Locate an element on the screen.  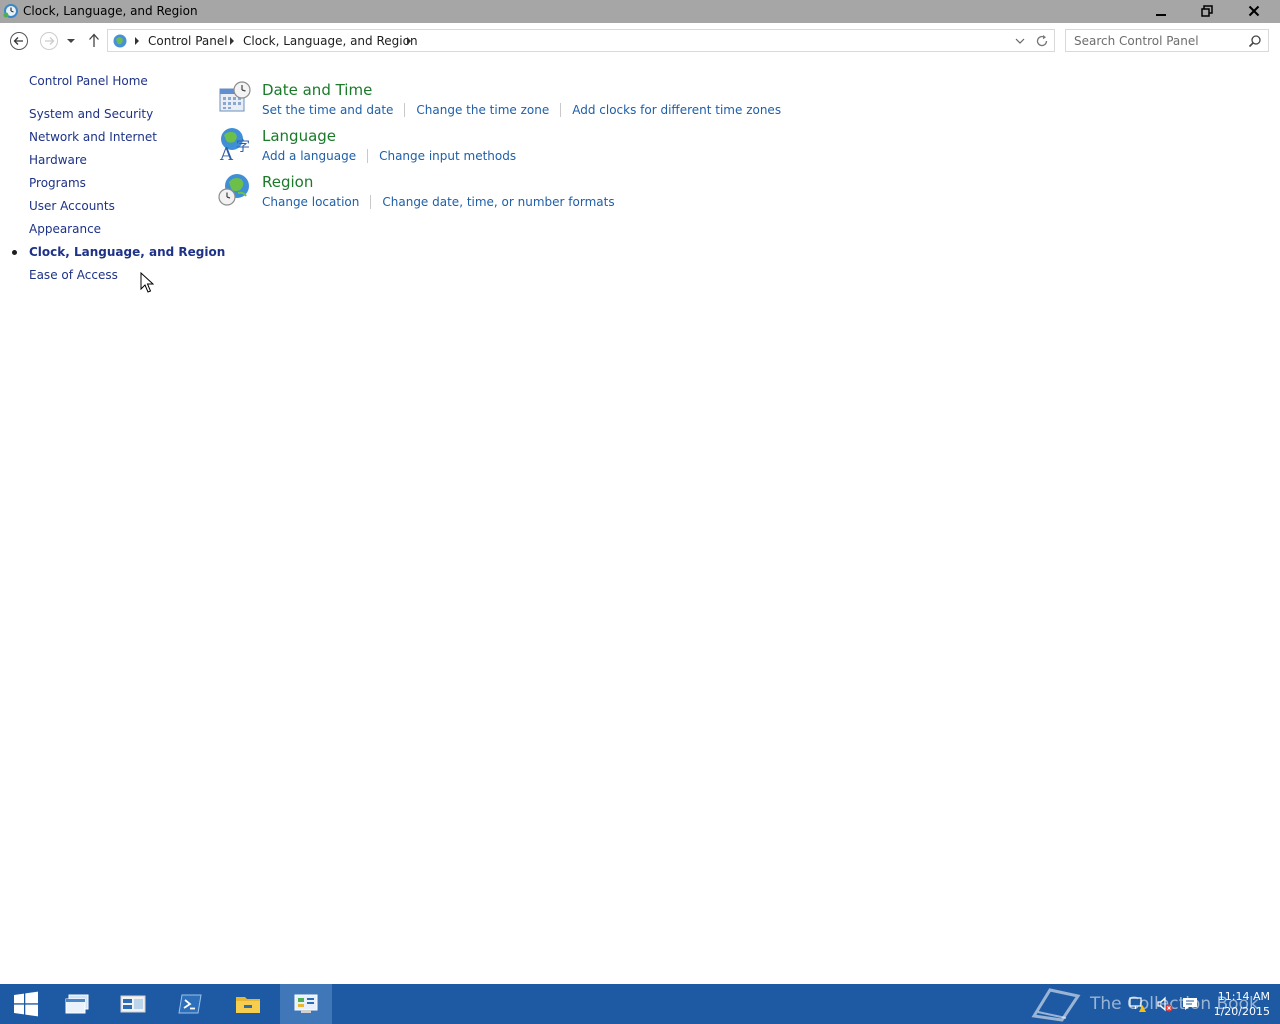
change-input-methods-link: Change input methods is located at coordinates (447, 156).